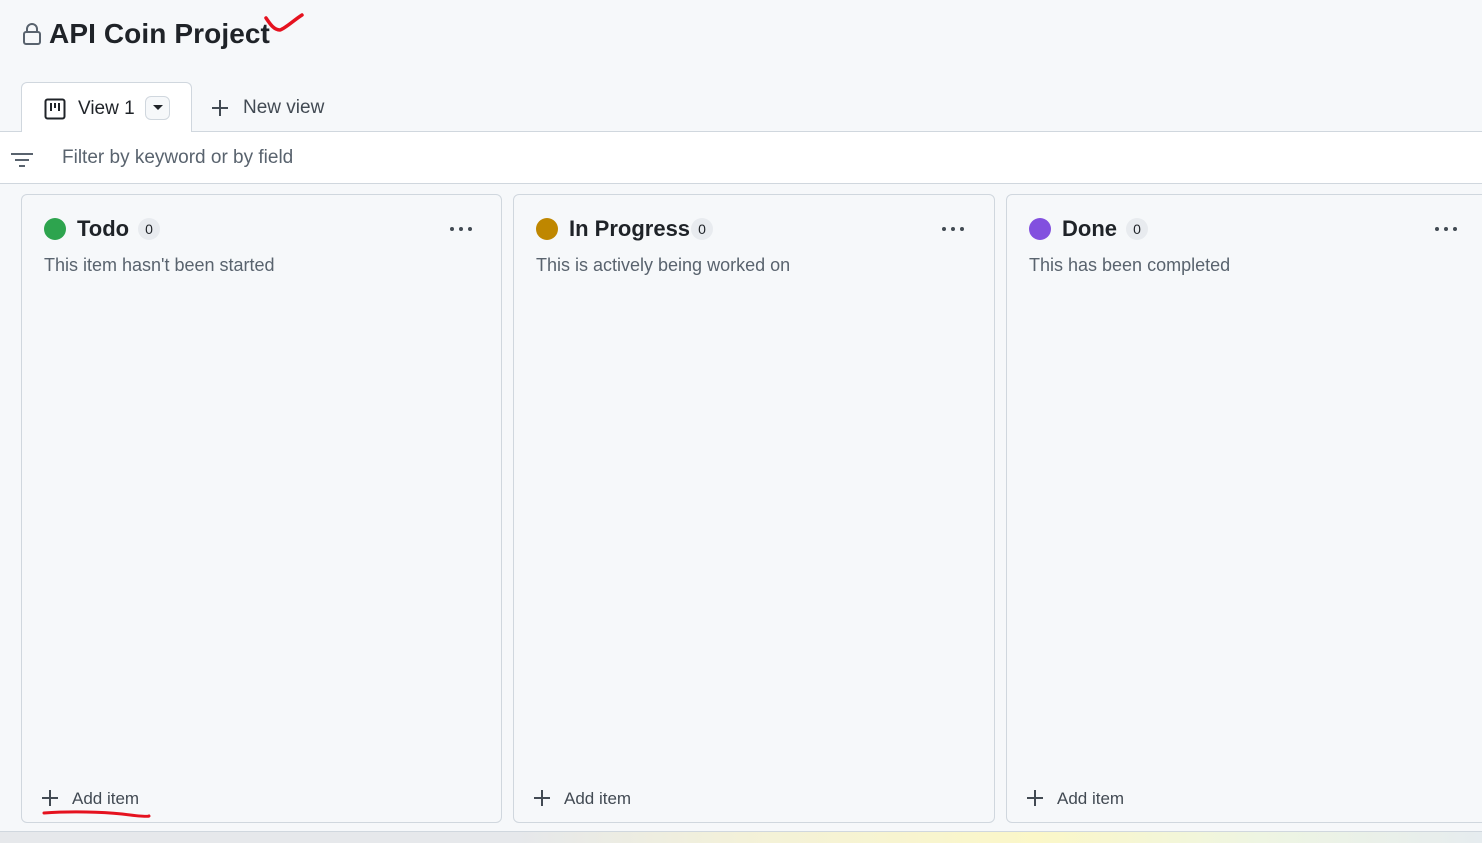 The image size is (1482, 843). What do you see at coordinates (159, 265) in the screenshot?
I see `column-description: This item hasn't been started` at bounding box center [159, 265].